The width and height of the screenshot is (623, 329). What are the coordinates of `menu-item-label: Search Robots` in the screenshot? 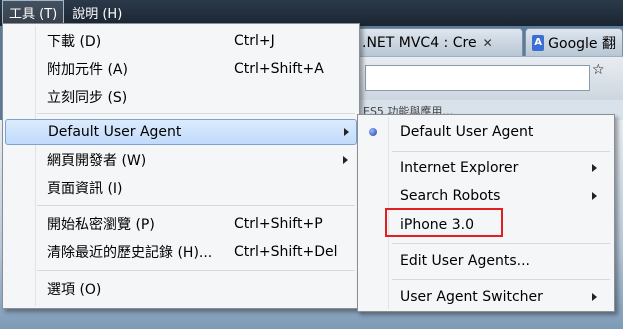 It's located at (450, 196).